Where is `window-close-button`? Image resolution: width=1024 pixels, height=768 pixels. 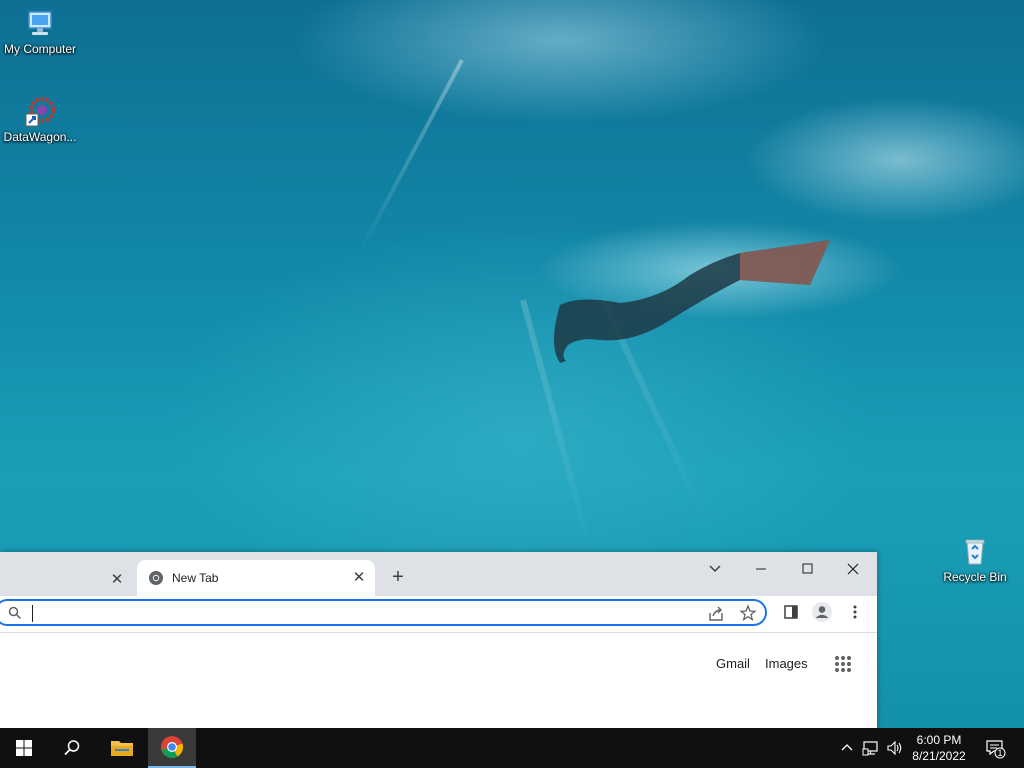
window-close-button is located at coordinates (853, 569).